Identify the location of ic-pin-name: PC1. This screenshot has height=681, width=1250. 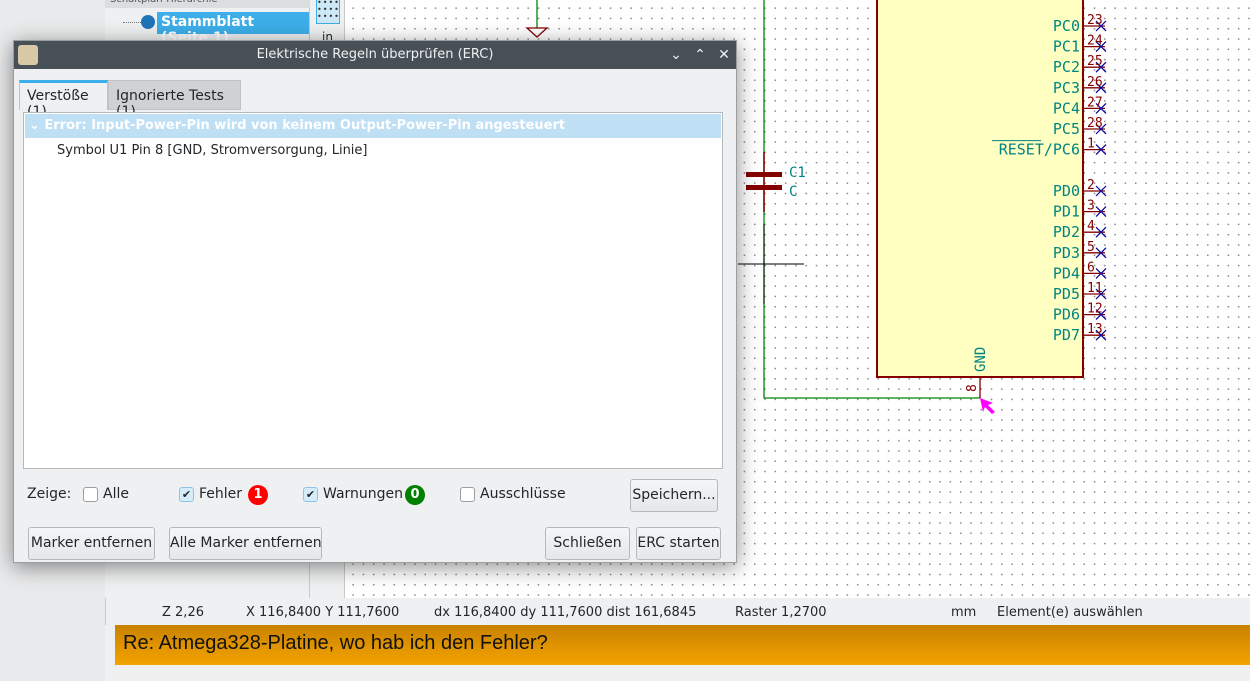
(1066, 47).